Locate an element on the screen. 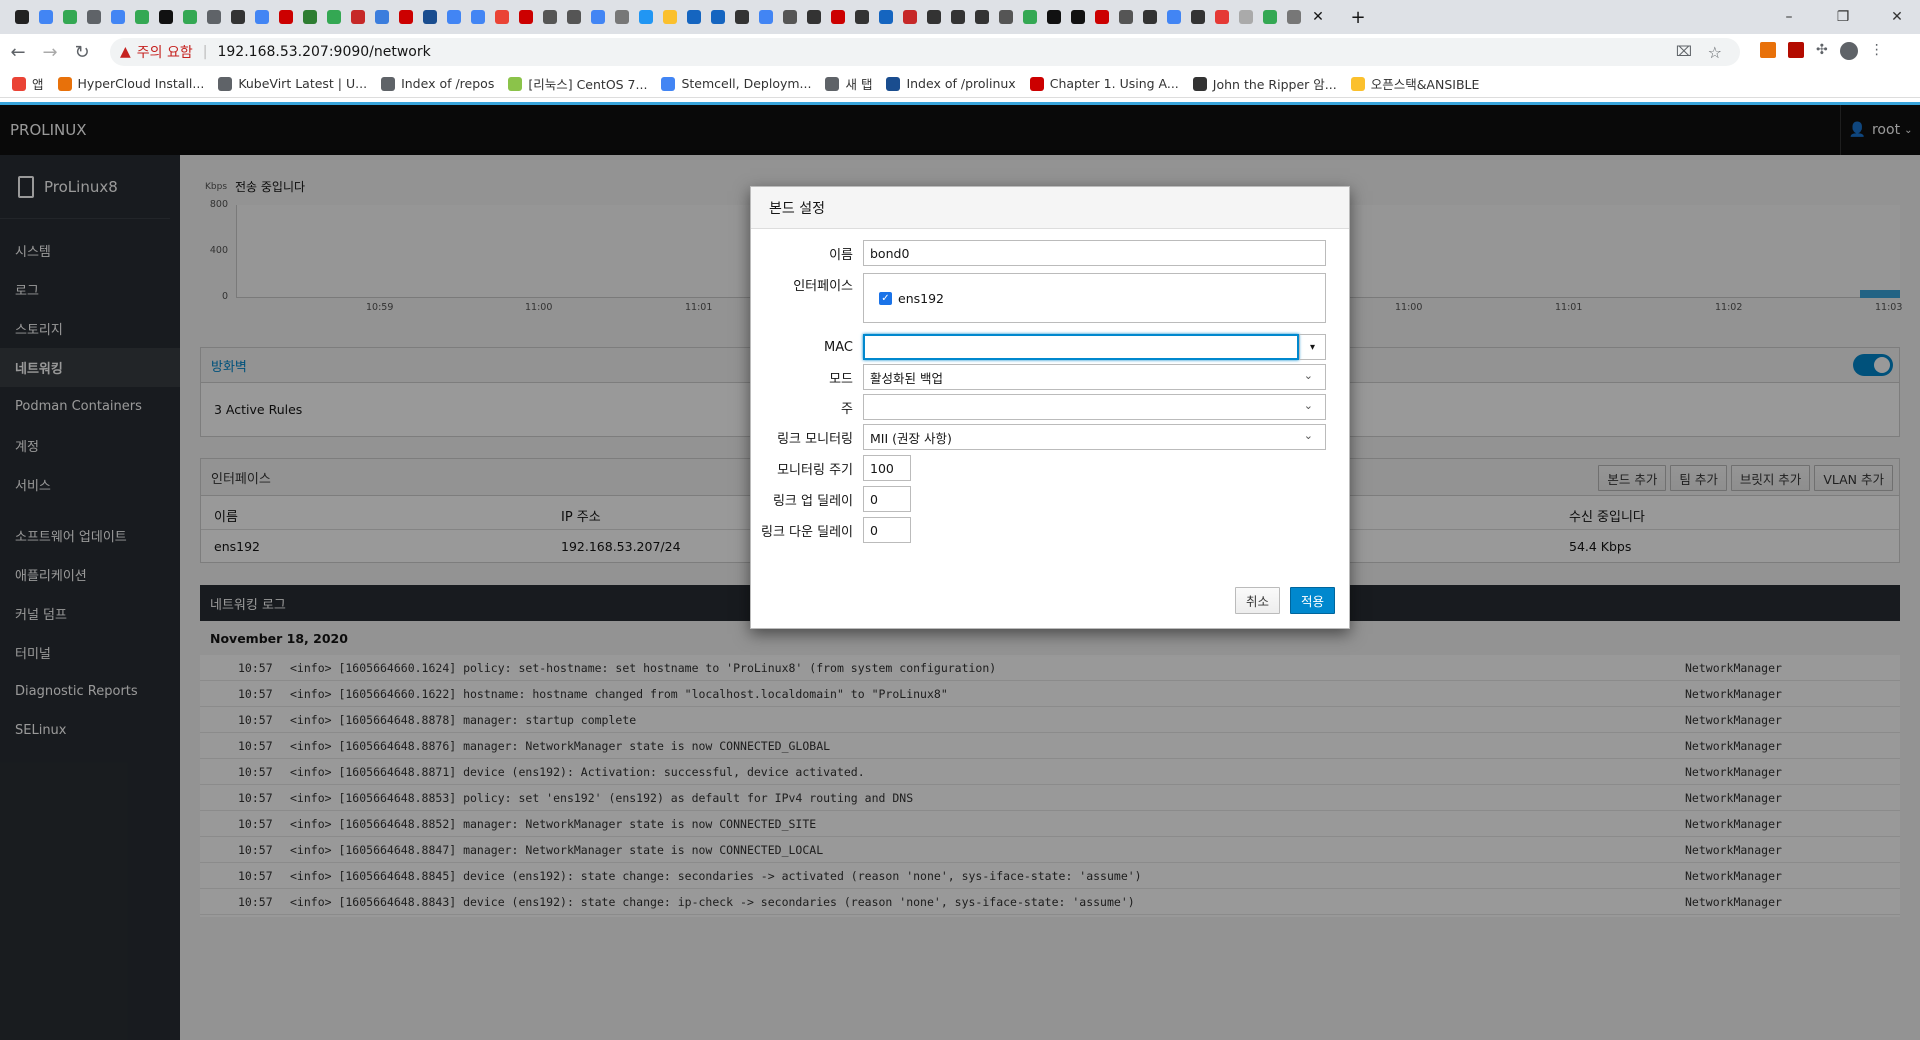  restore-icon: ❐ is located at coordinates (1843, 17).